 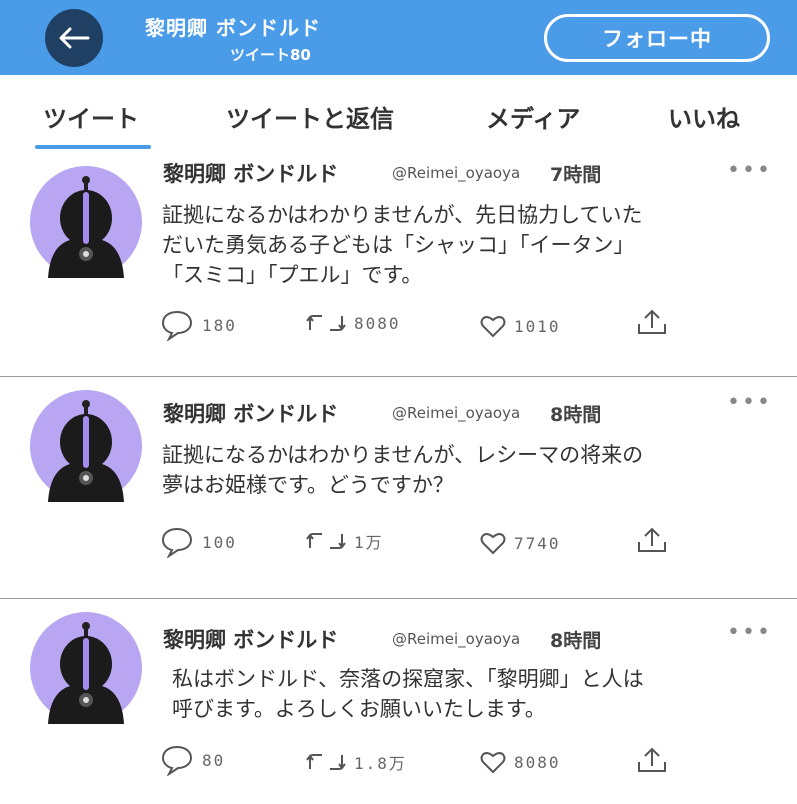 What do you see at coordinates (398, 113) in the screenshot?
I see `profile-tabs: ツイート ツイートと返信 メディア いいね` at bounding box center [398, 113].